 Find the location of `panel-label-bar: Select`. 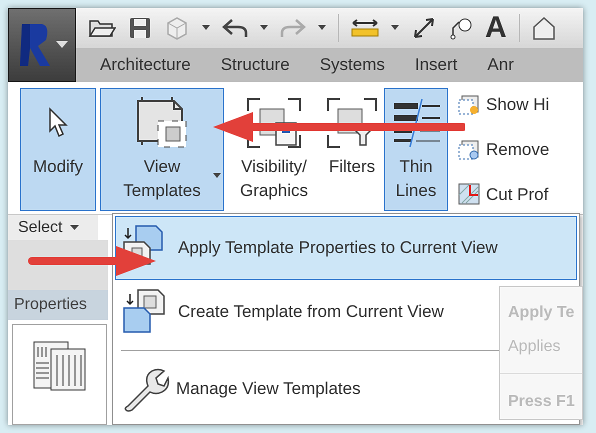

panel-label-bar: Select is located at coordinates (53, 227).